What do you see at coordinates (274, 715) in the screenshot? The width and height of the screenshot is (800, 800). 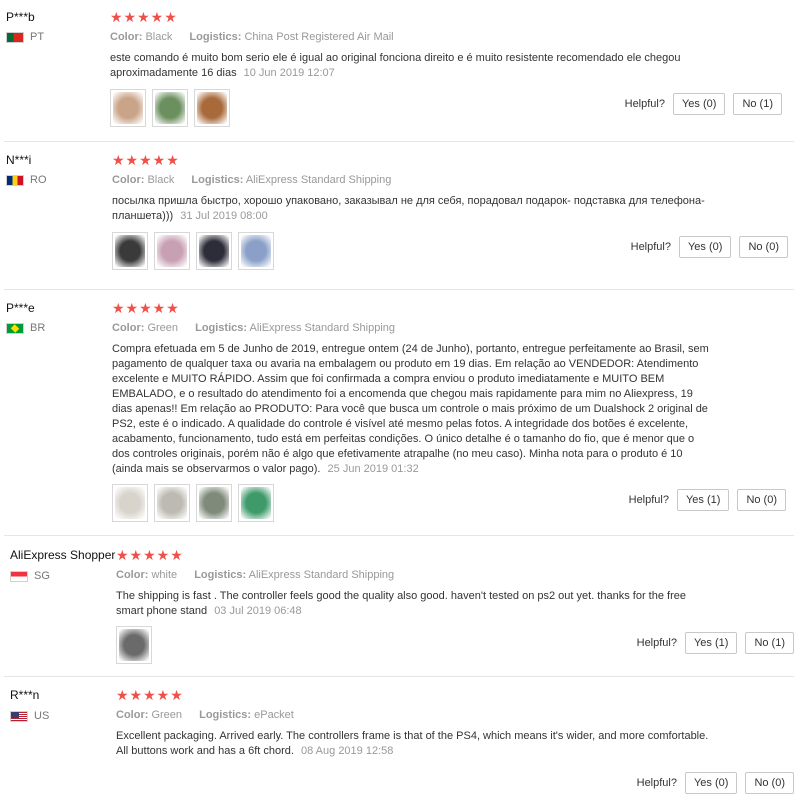 I see `logistics-value: ePacket` at bounding box center [274, 715].